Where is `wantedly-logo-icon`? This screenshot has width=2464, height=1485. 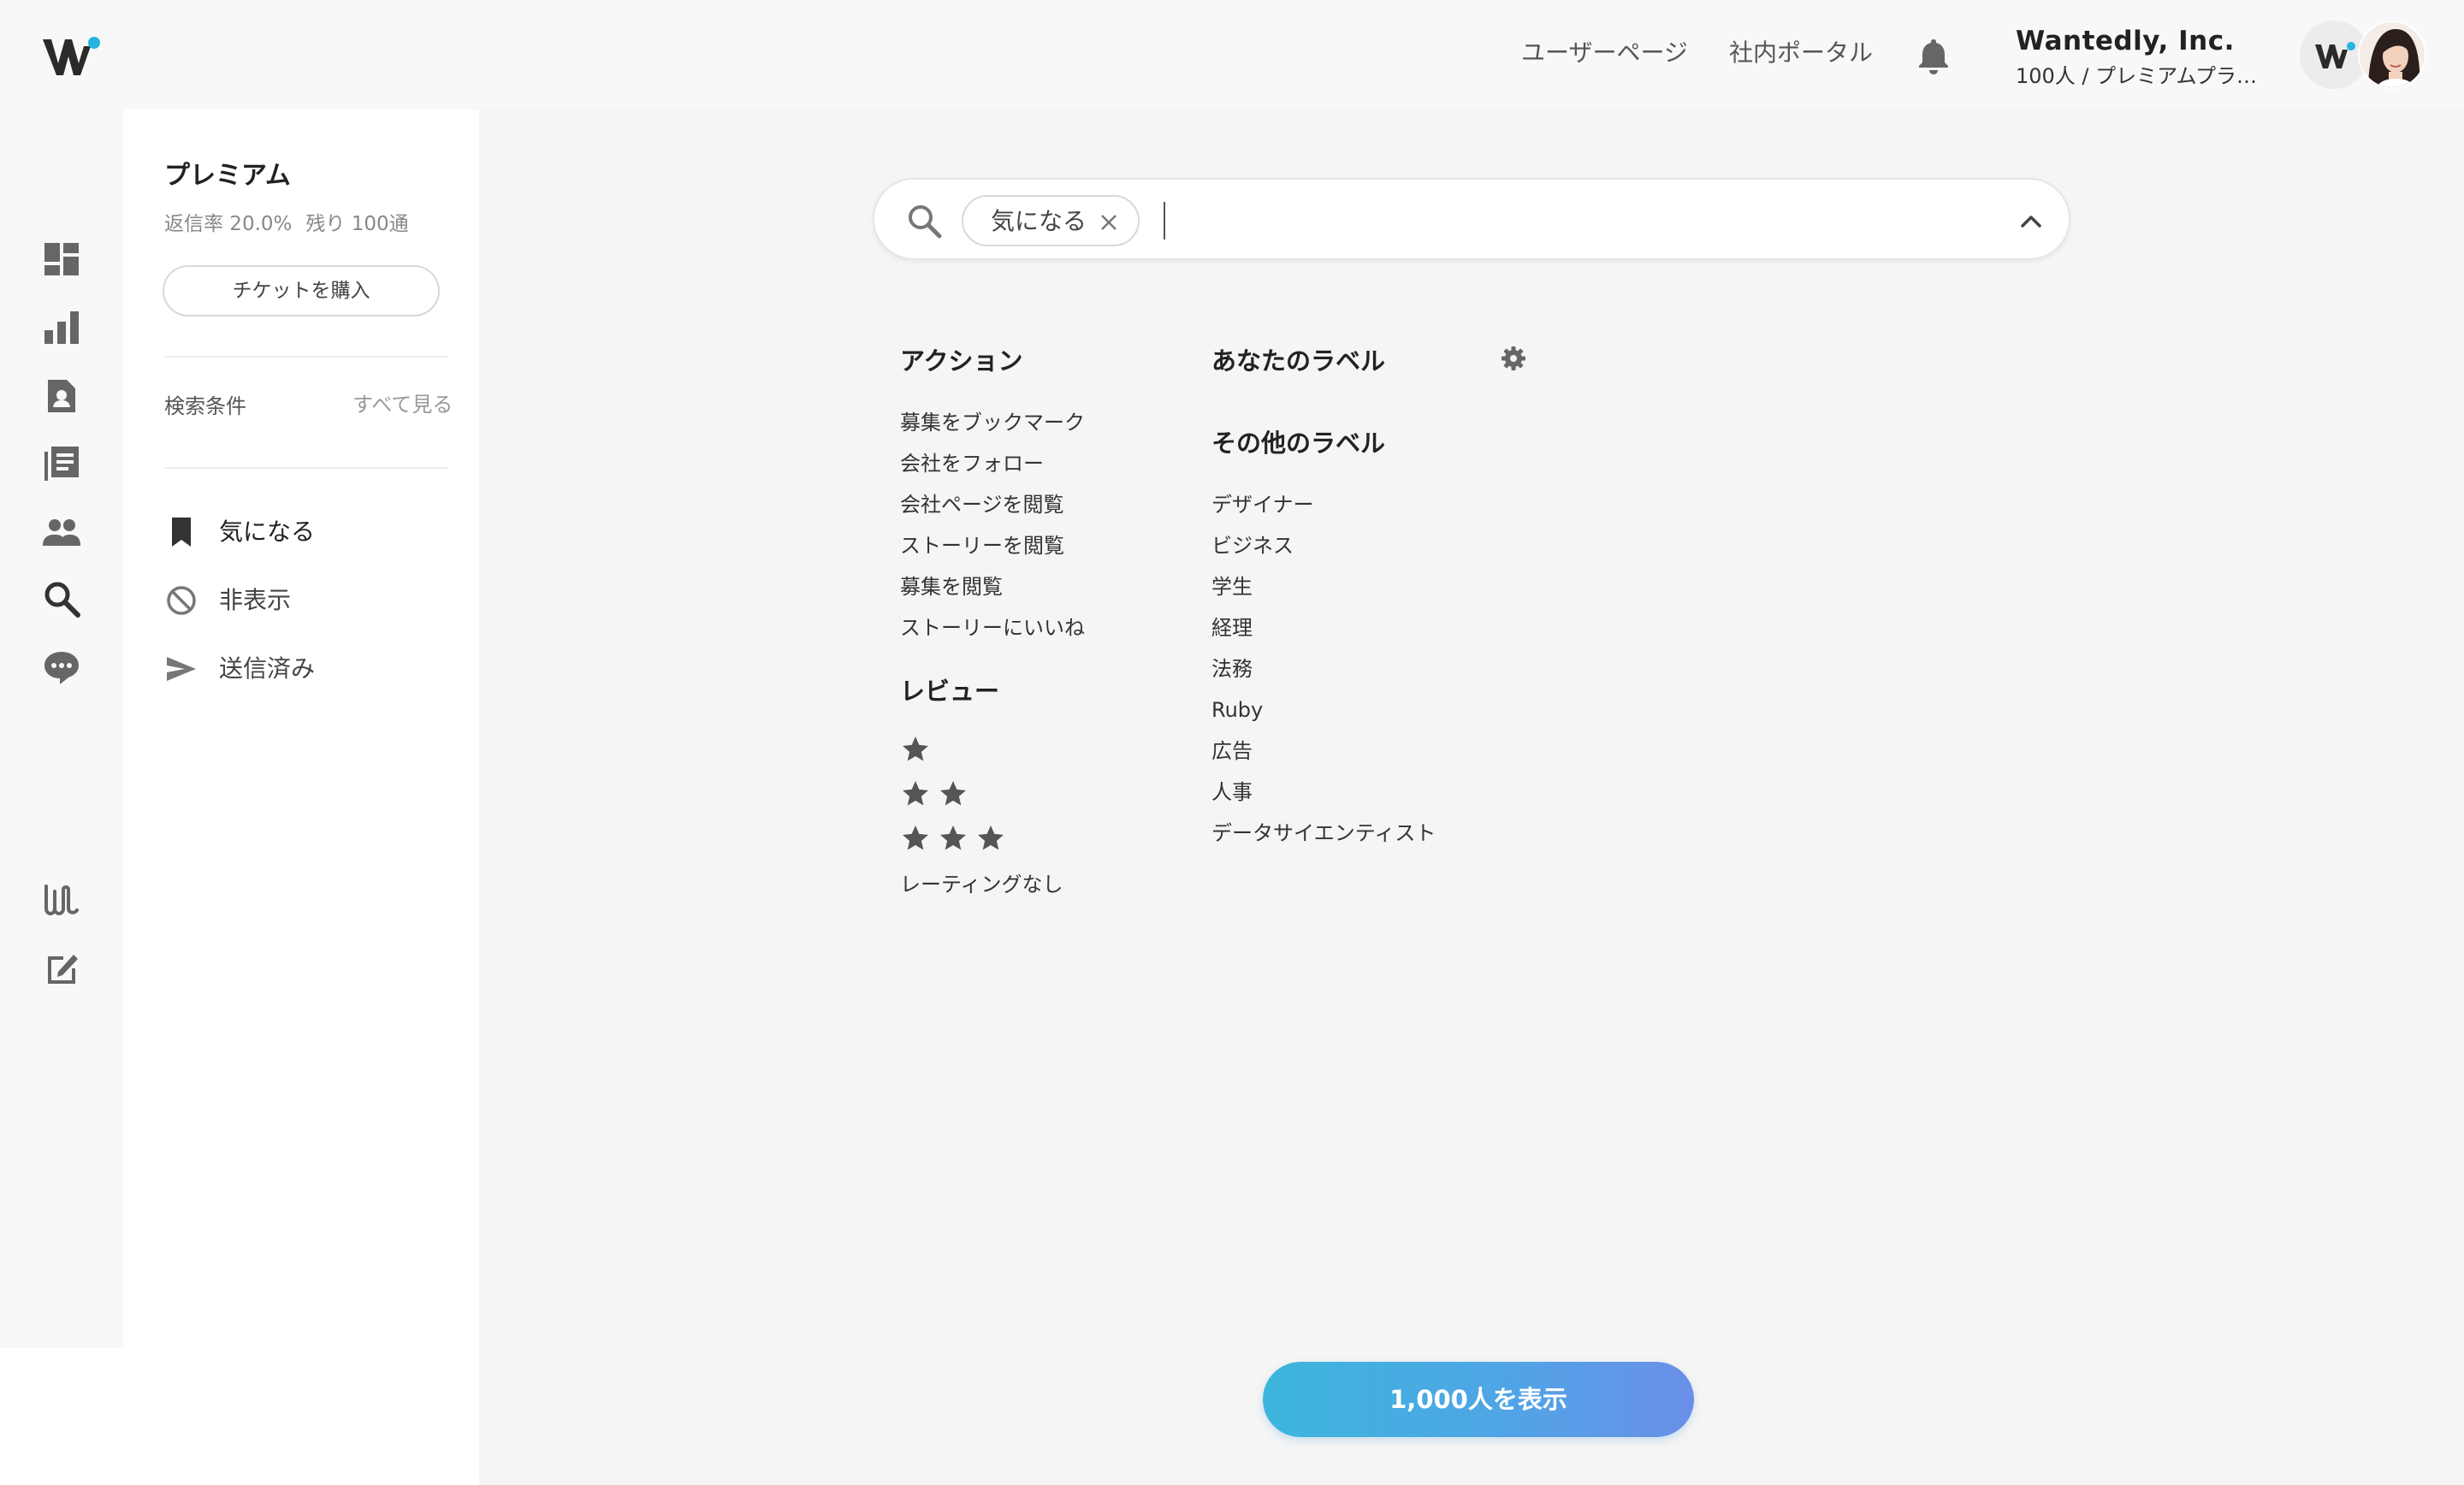 wantedly-logo-icon is located at coordinates (72, 57).